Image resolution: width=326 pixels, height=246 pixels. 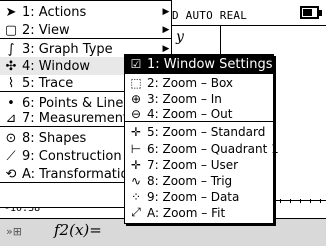 What do you see at coordinates (186, 212) in the screenshot?
I see `submenu-item-label: A: Zoom – Fit` at bounding box center [186, 212].